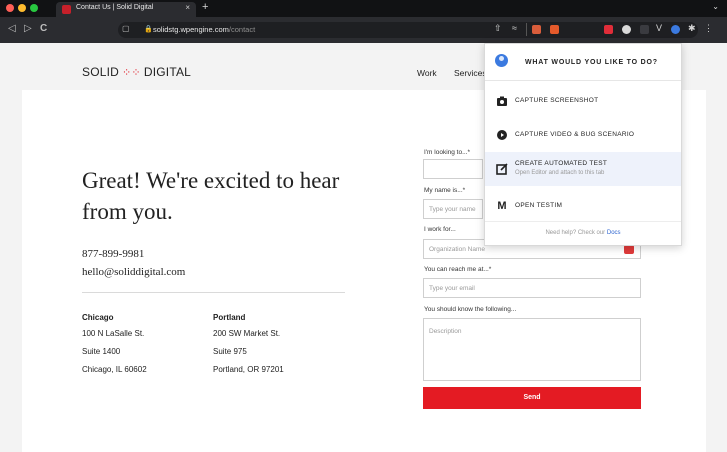 This screenshot has width=727, height=452. I want to click on lock-icon: 🔒, so click(148, 29).